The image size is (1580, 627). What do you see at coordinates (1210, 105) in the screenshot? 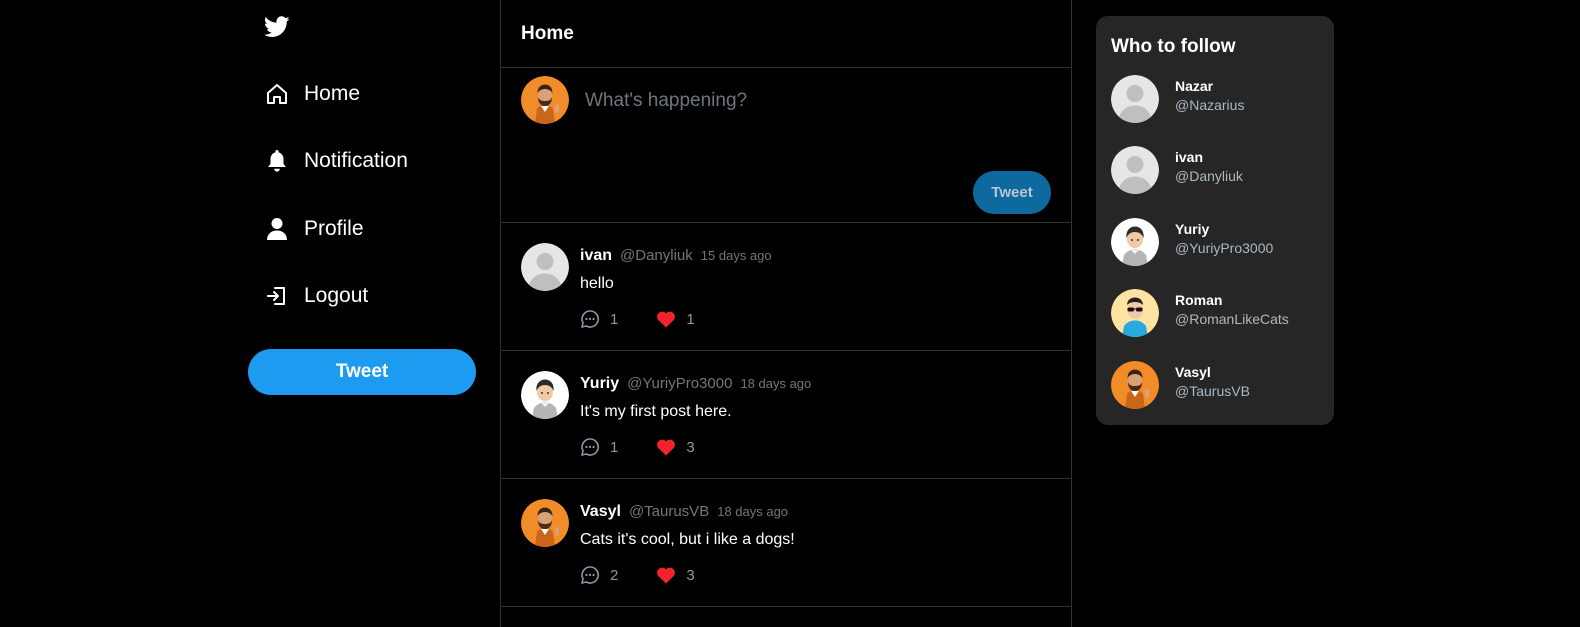
I see `follow-user-handle: @Nazarius` at bounding box center [1210, 105].